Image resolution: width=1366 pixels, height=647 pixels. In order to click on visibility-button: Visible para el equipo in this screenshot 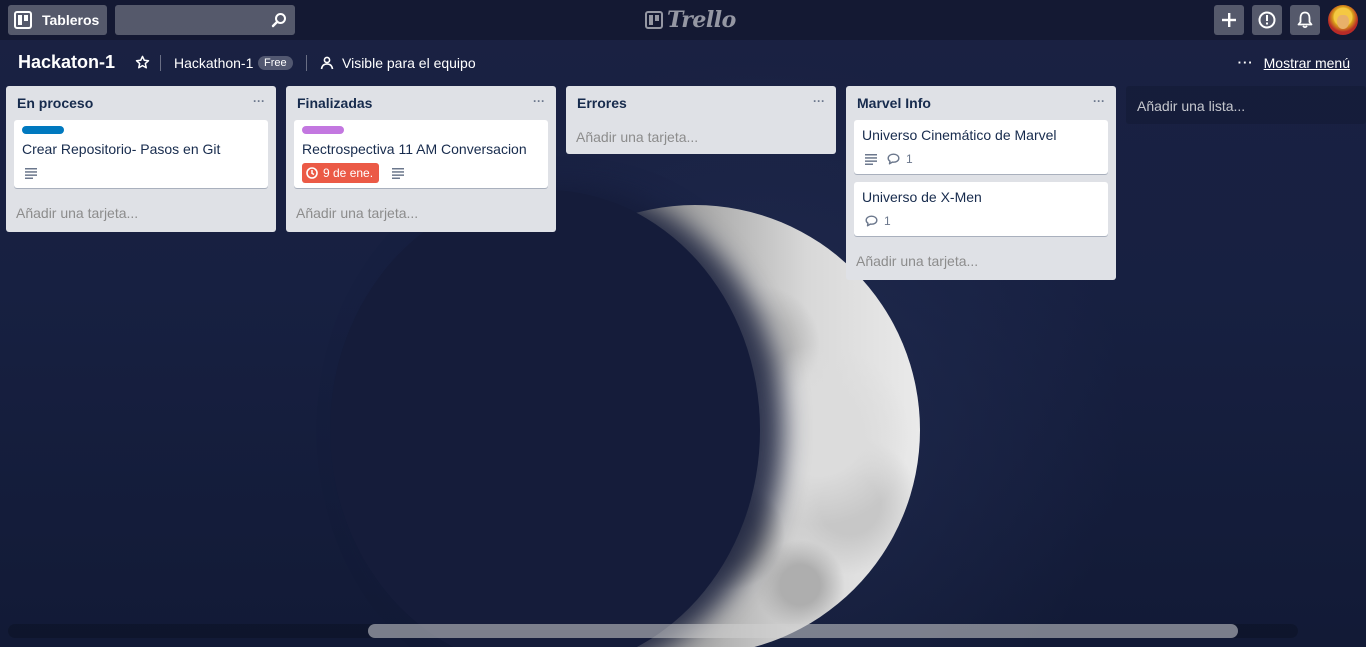, I will do `click(398, 63)`.